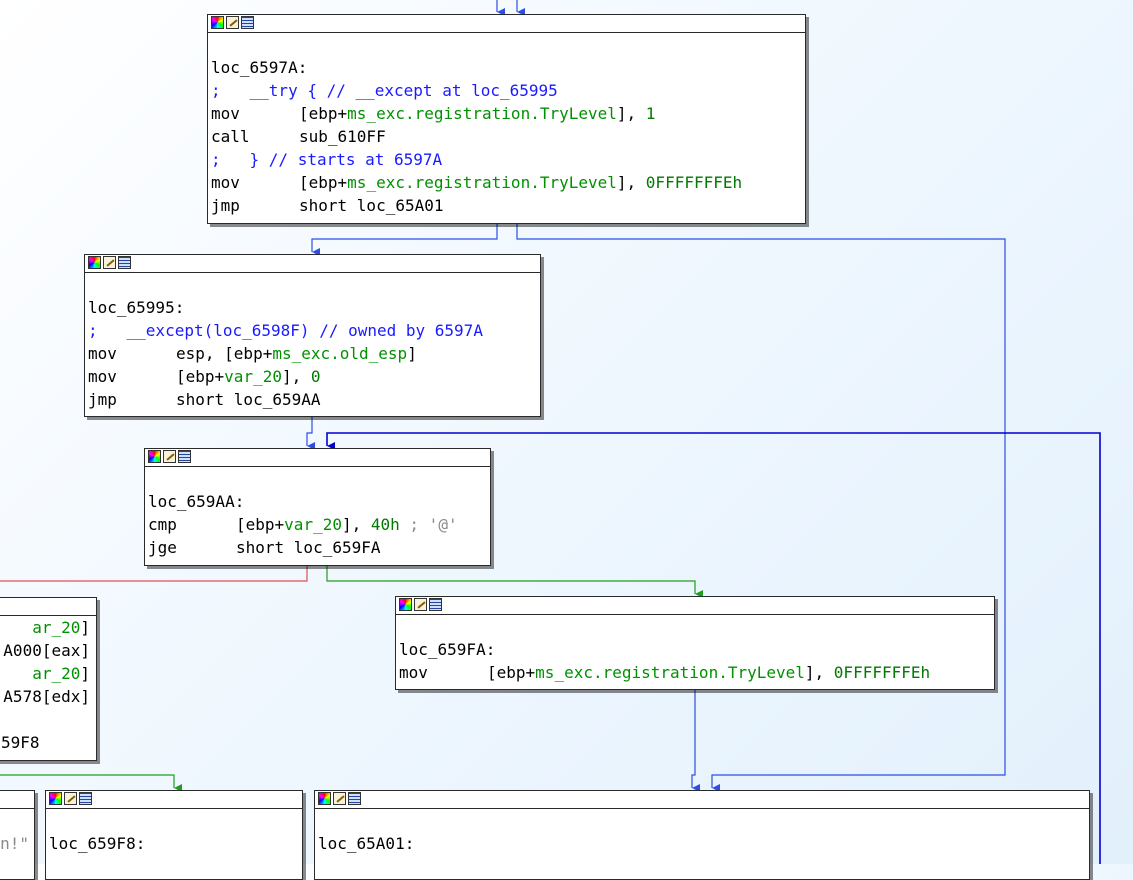 The image size is (1133, 880). What do you see at coordinates (506, 159) in the screenshot?
I see `code-line: ; } // starts at 6597A` at bounding box center [506, 159].